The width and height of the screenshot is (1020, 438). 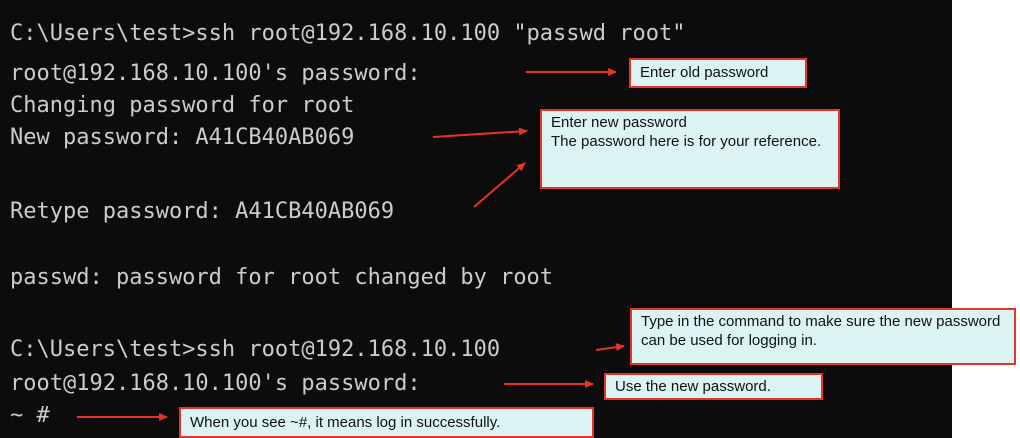 What do you see at coordinates (182, 105) in the screenshot?
I see `terminal-line-changing-password: Changing password for root` at bounding box center [182, 105].